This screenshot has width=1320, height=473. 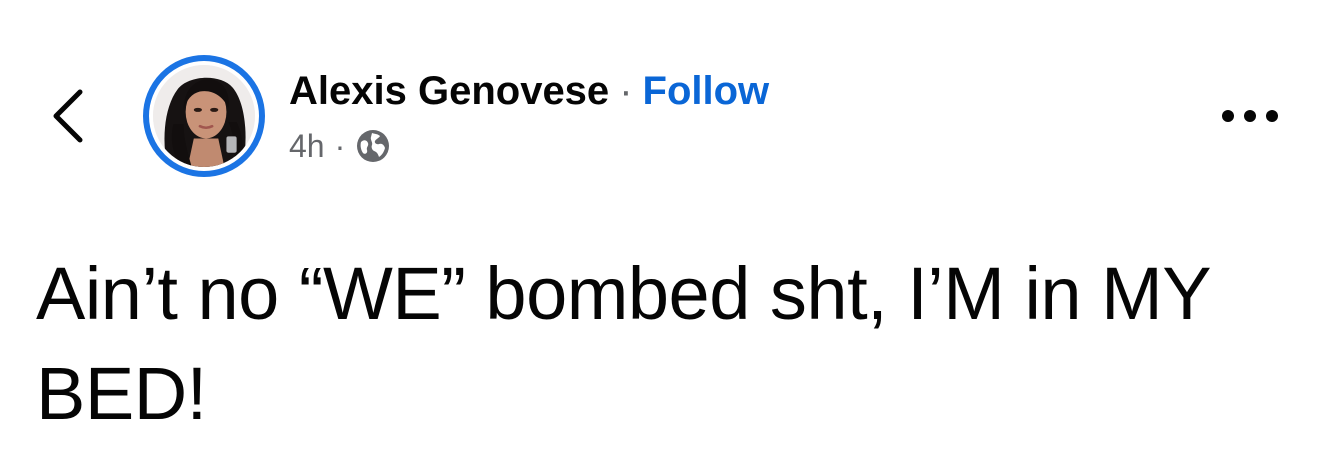 I want to click on chevron-left-icon, so click(x=68, y=116).